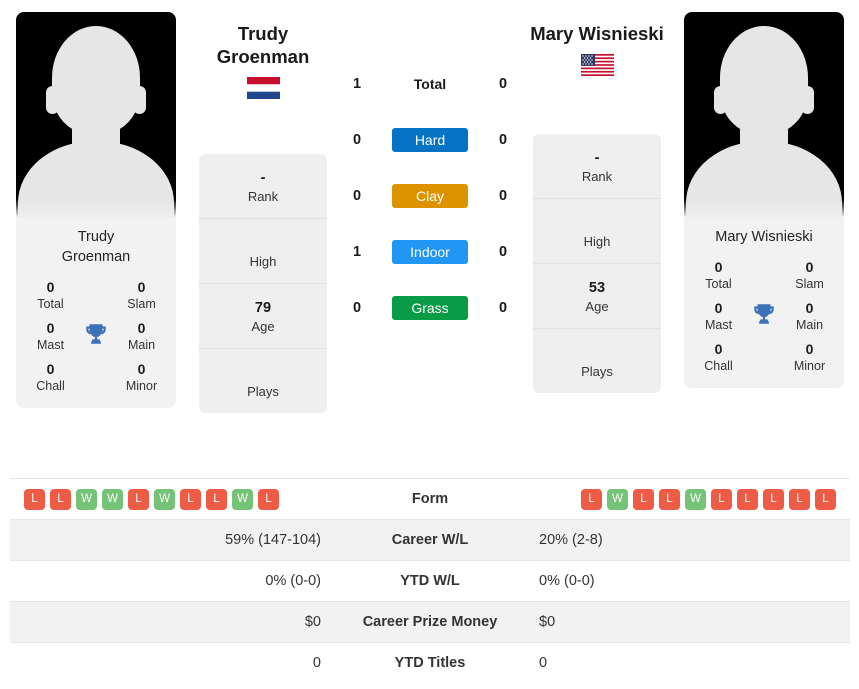 The height and width of the screenshot is (689, 859). What do you see at coordinates (141, 336) in the screenshot?
I see `titles-main-left: 0 Main` at bounding box center [141, 336].